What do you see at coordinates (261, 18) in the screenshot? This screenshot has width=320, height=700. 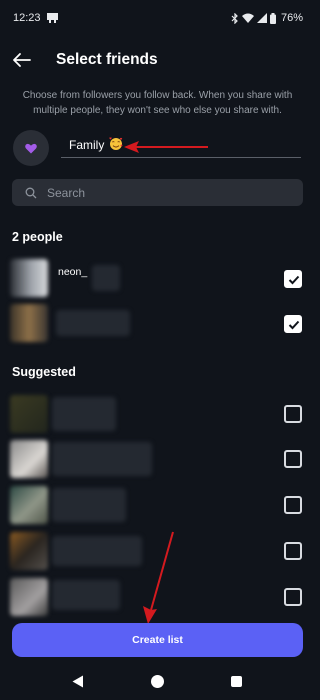 I see `signal-icon` at bounding box center [261, 18].